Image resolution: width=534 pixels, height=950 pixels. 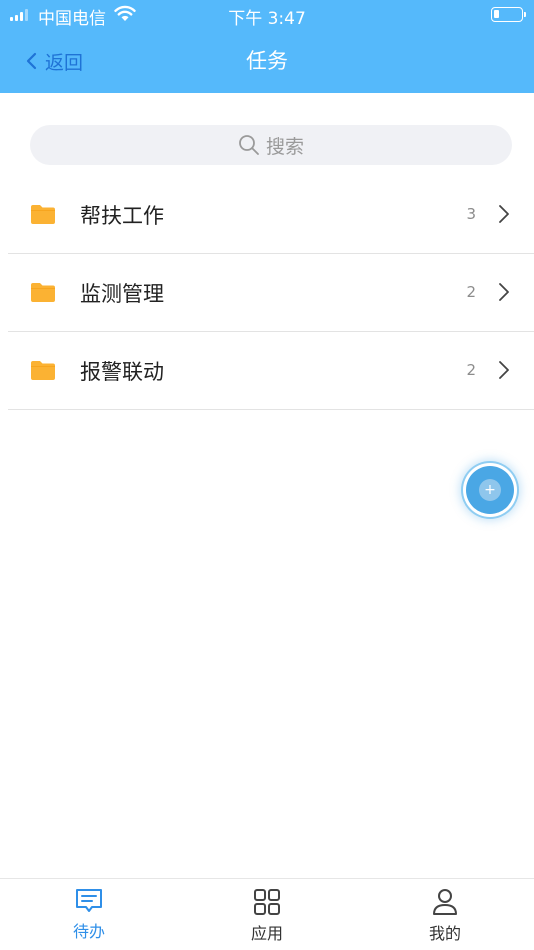 I want to click on top-bar: 中国电信 下午 3:47 返回 任务, so click(x=267, y=46).